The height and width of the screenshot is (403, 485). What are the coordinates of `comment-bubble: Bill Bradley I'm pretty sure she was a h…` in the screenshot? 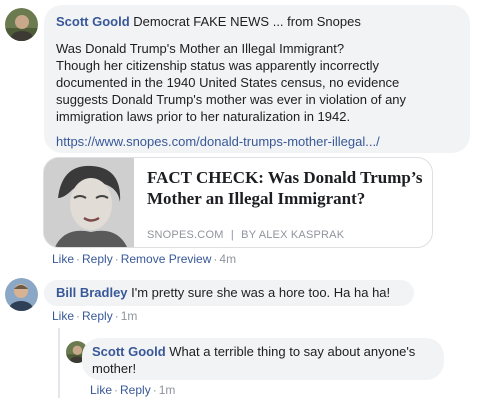 It's located at (229, 293).